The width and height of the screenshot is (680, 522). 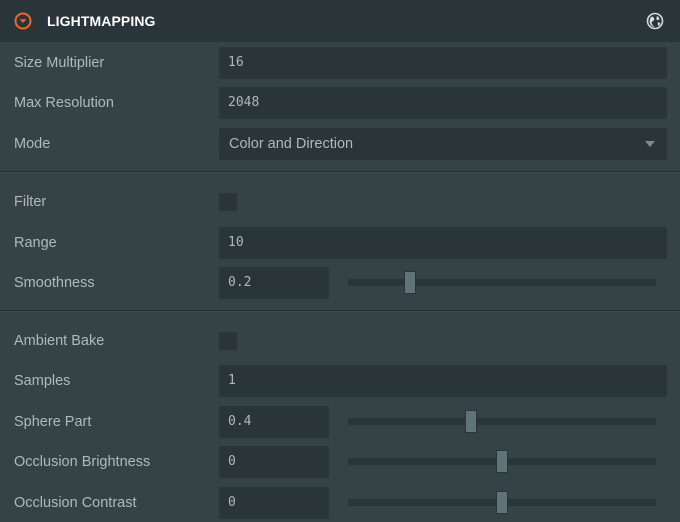 I want to click on size-multiplier-value: 16, so click(x=236, y=62).